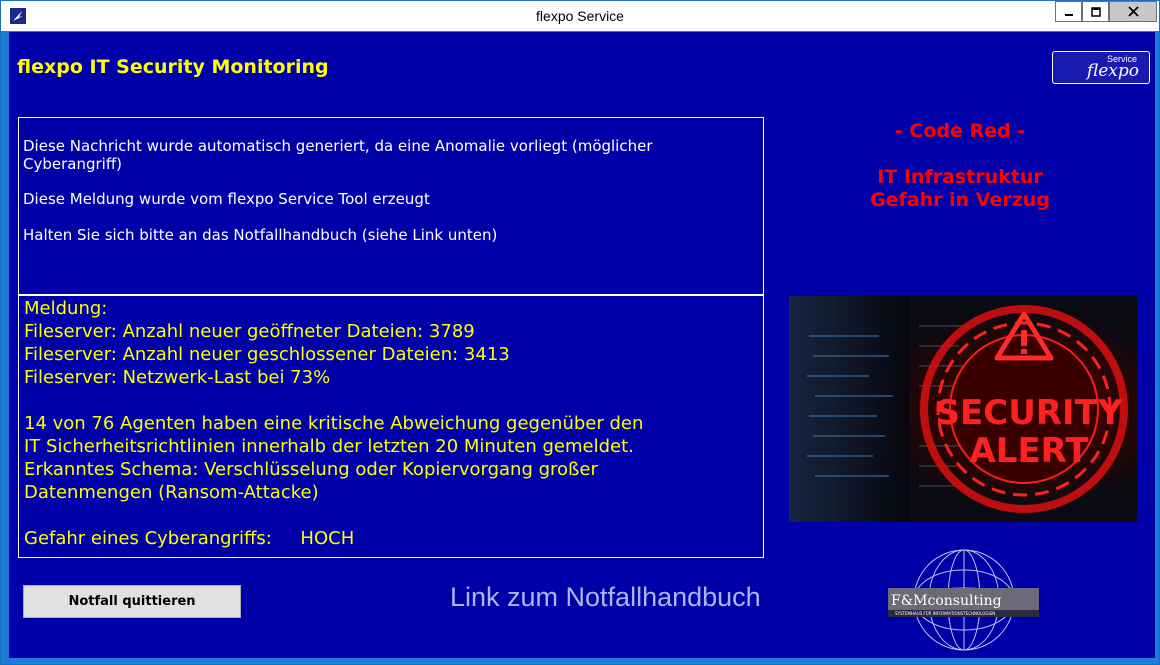  I want to click on maximize-button, so click(1095, 11).